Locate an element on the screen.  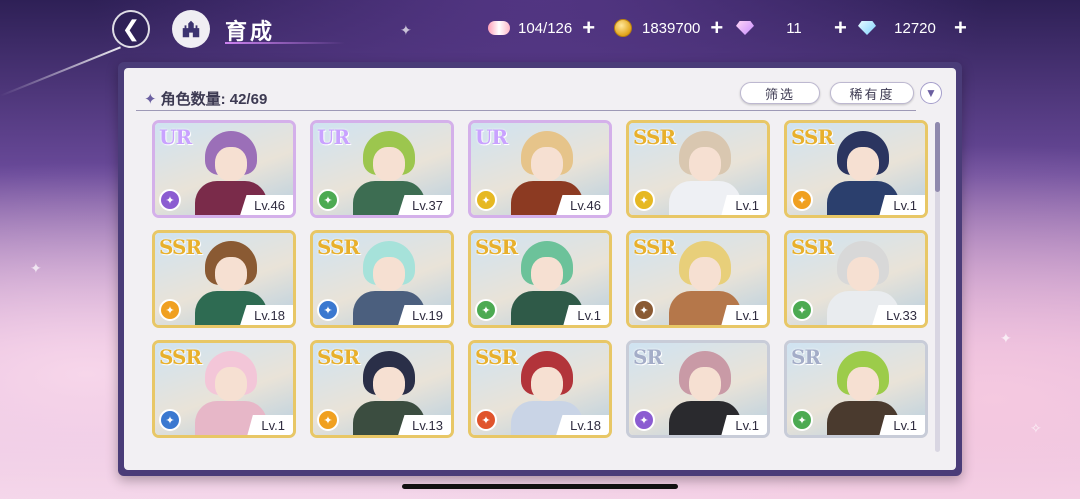
level-label: Lv.46 is located at coordinates (266, 205).